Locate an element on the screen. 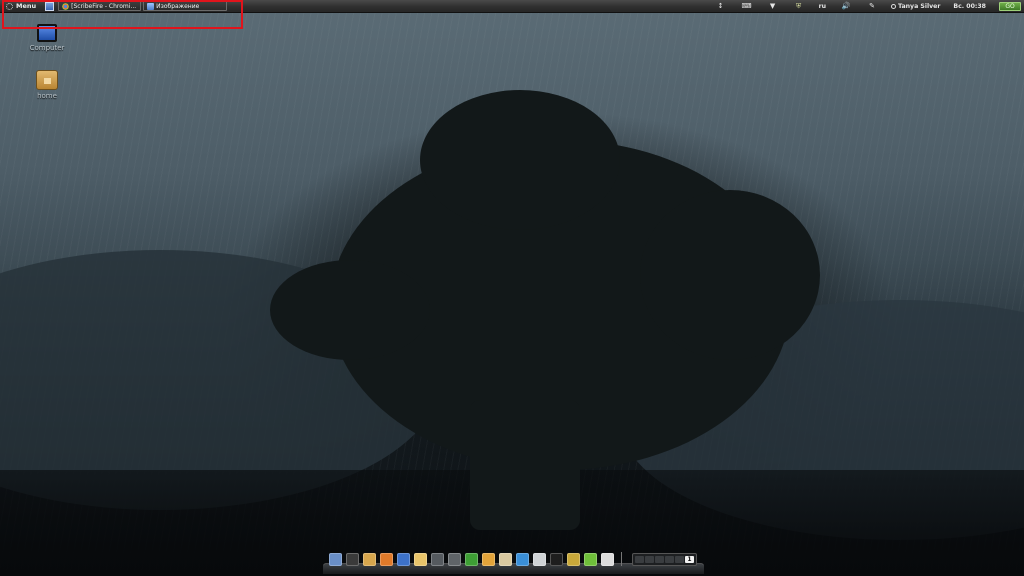 The height and width of the screenshot is (576, 1024). menu-gear-icon is located at coordinates (9, 6).